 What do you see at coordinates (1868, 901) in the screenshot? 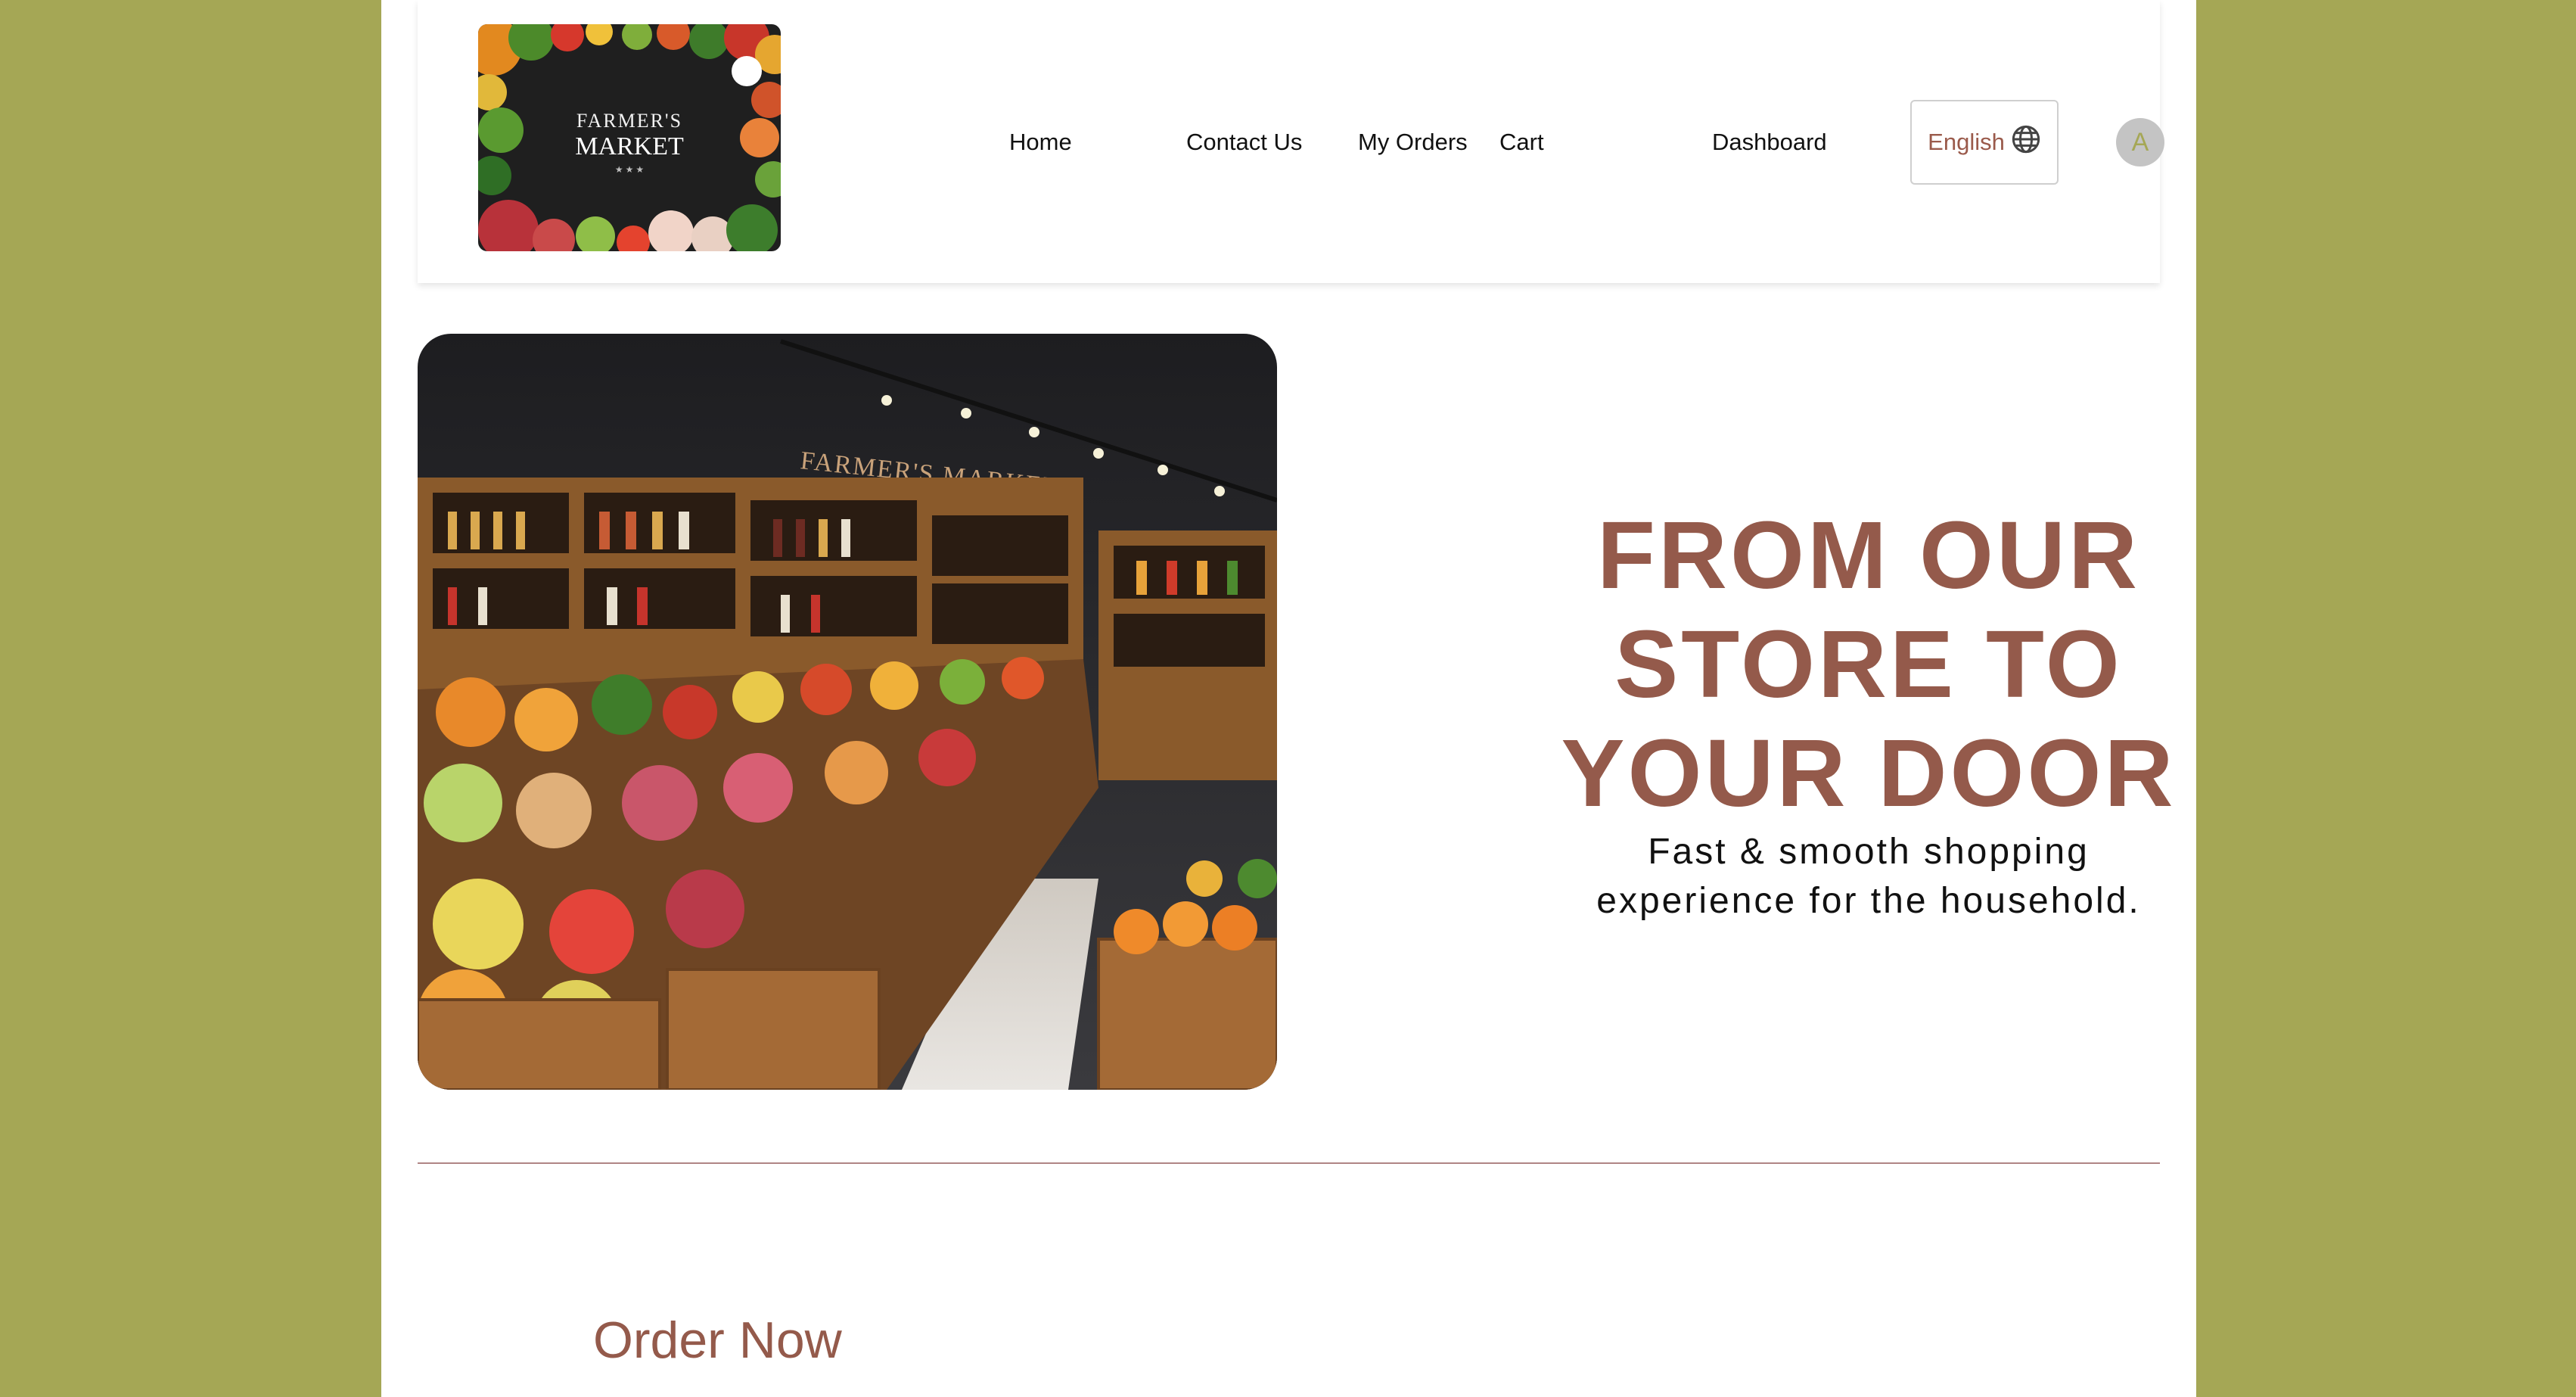
I see `hero-subtitle-line: experience for the household.` at bounding box center [1868, 901].